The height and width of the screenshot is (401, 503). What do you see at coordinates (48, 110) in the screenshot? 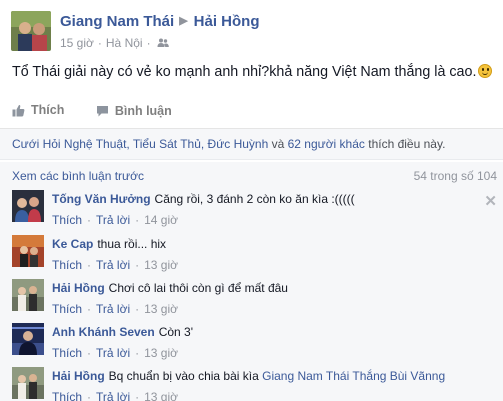
I see `like-label: Thích` at bounding box center [48, 110].